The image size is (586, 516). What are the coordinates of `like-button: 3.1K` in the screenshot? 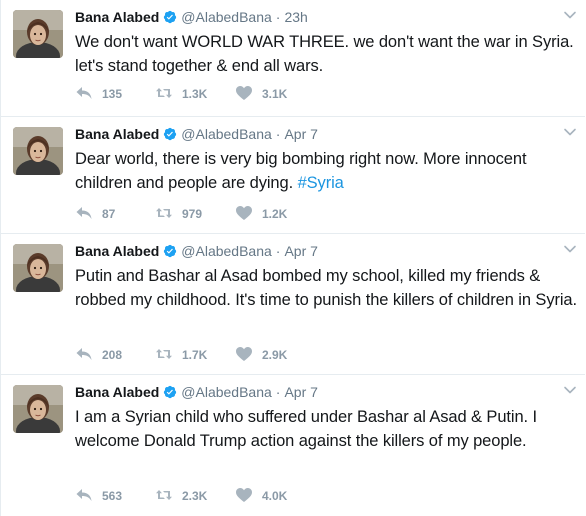 It's located at (275, 94).